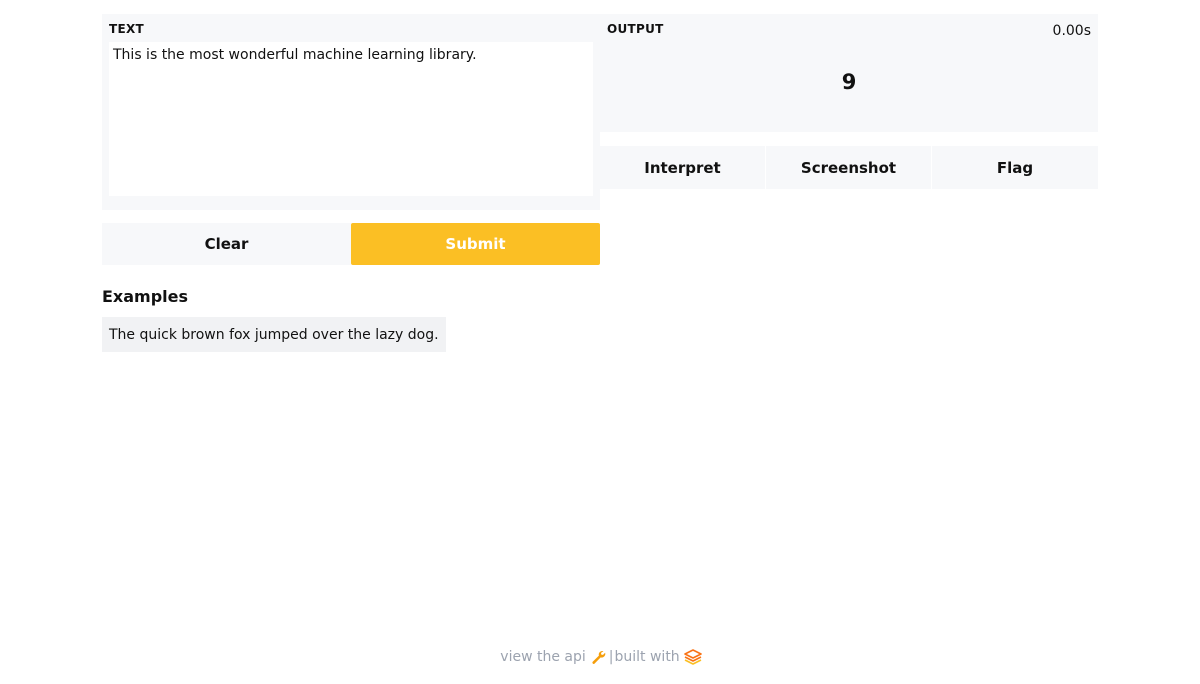  What do you see at coordinates (1071, 31) in the screenshot?
I see `output-time: 0.00s` at bounding box center [1071, 31].